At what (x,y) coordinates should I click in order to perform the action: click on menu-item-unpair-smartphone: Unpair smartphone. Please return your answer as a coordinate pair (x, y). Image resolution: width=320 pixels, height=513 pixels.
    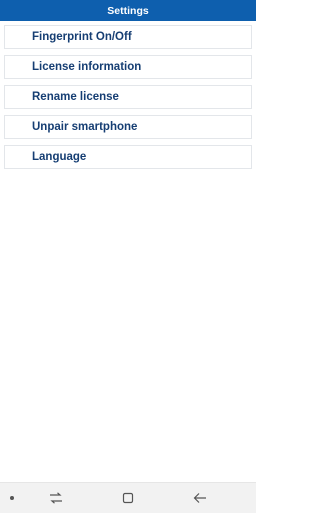
    Looking at the image, I should click on (128, 127).